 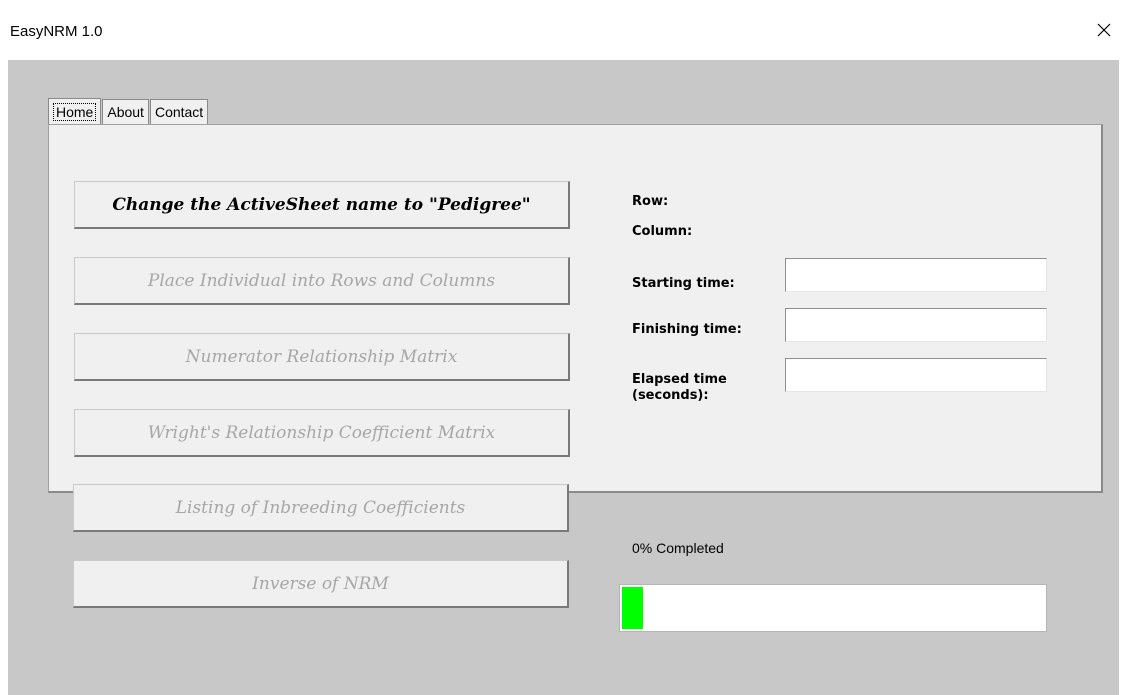 I want to click on progress-bar, so click(x=833, y=608).